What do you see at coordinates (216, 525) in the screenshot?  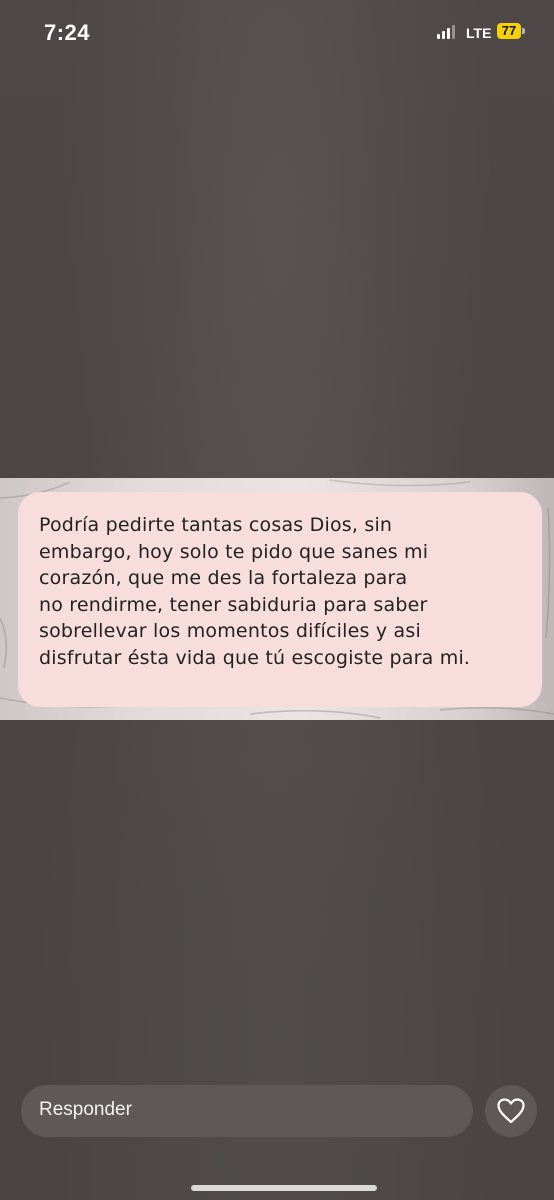 I see `story-text-line: Podría pedirte tantas cosas Dios, sin` at bounding box center [216, 525].